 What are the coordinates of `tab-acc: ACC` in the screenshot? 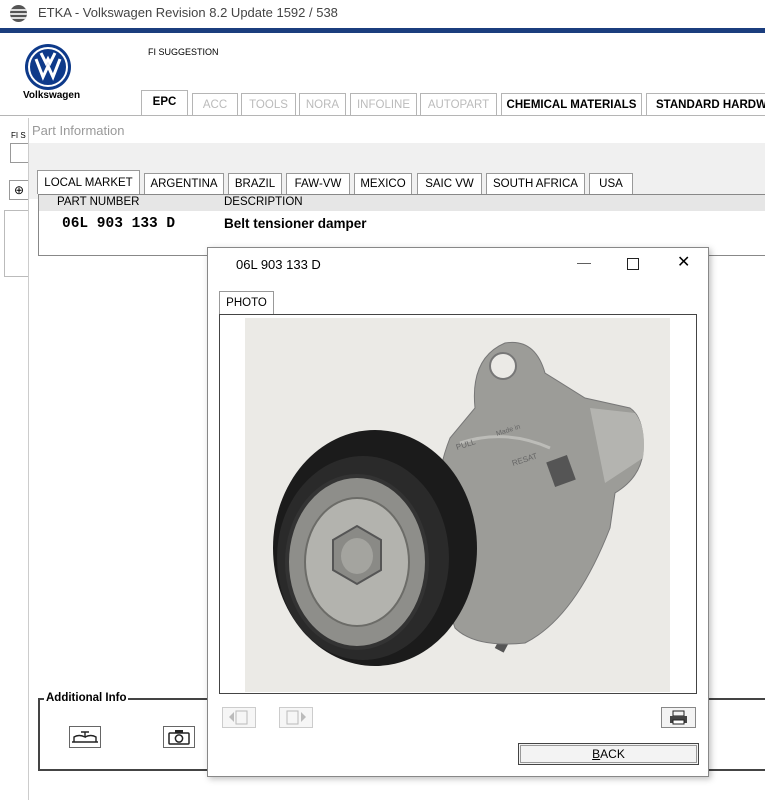 It's located at (215, 104).